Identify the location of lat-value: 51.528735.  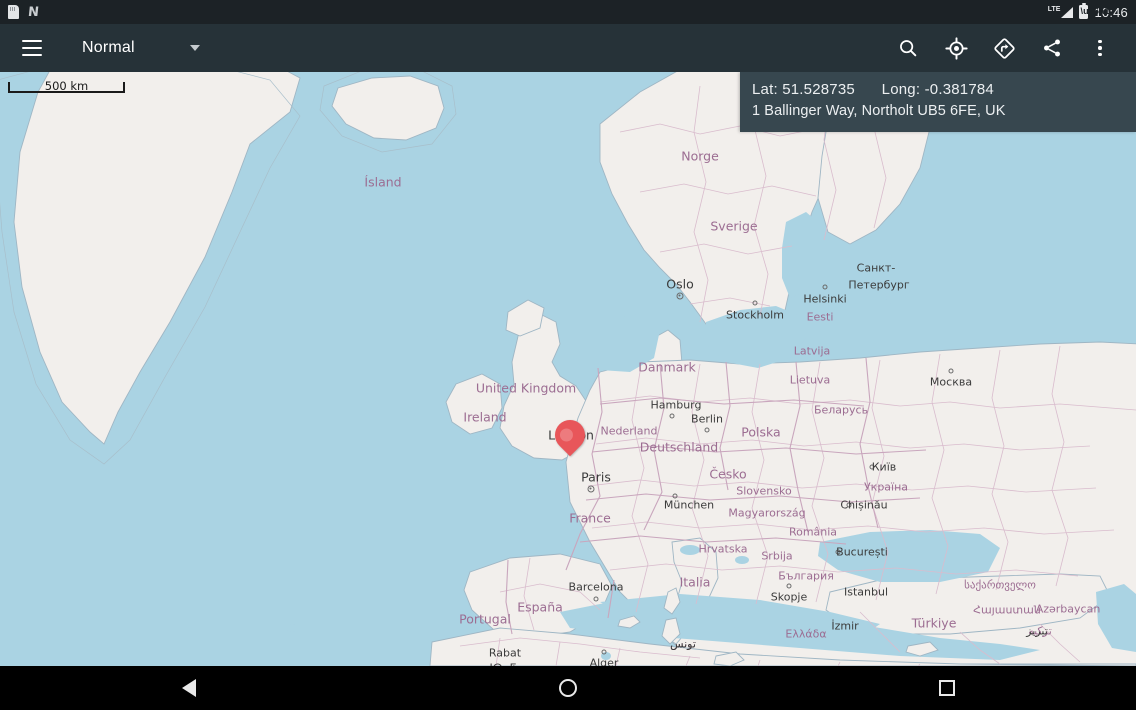
(818, 89).